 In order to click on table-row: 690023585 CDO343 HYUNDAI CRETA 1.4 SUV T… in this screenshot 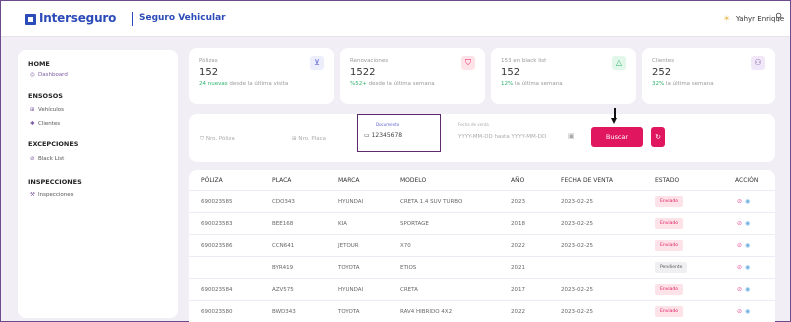, I will do `click(482, 201)`.